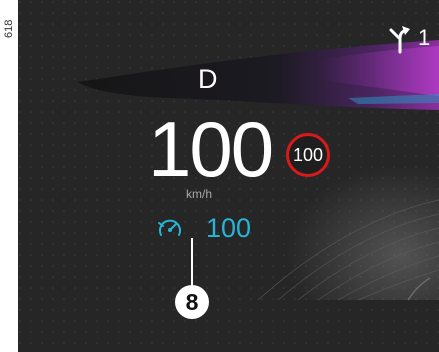 Image resolution: width=439 pixels, height=352 pixels. What do you see at coordinates (9, 28) in the screenshot?
I see `document-reference-code: 618` at bounding box center [9, 28].